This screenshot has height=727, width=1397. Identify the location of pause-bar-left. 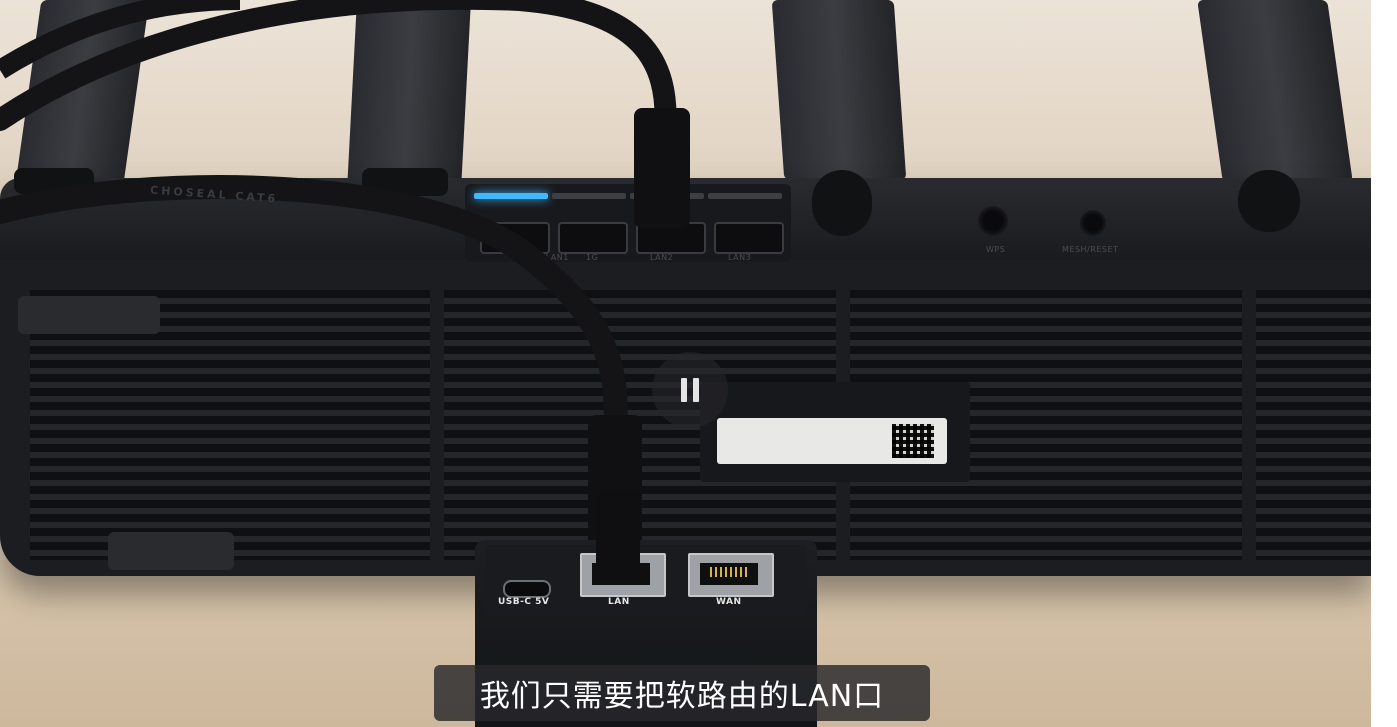
(684, 390).